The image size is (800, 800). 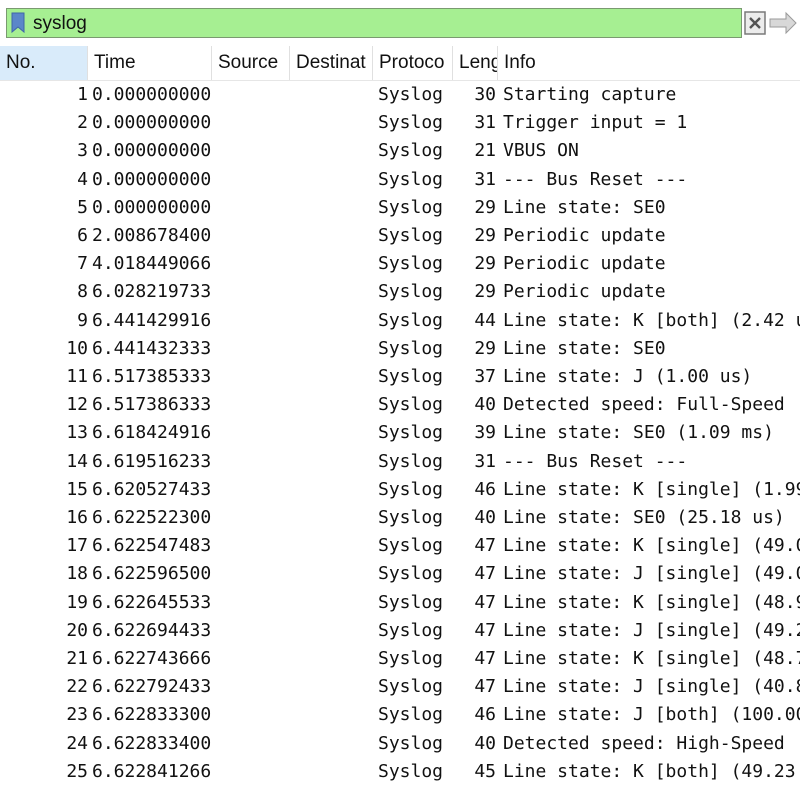 What do you see at coordinates (475, 63) in the screenshot?
I see `column-header-length: Leng` at bounding box center [475, 63].